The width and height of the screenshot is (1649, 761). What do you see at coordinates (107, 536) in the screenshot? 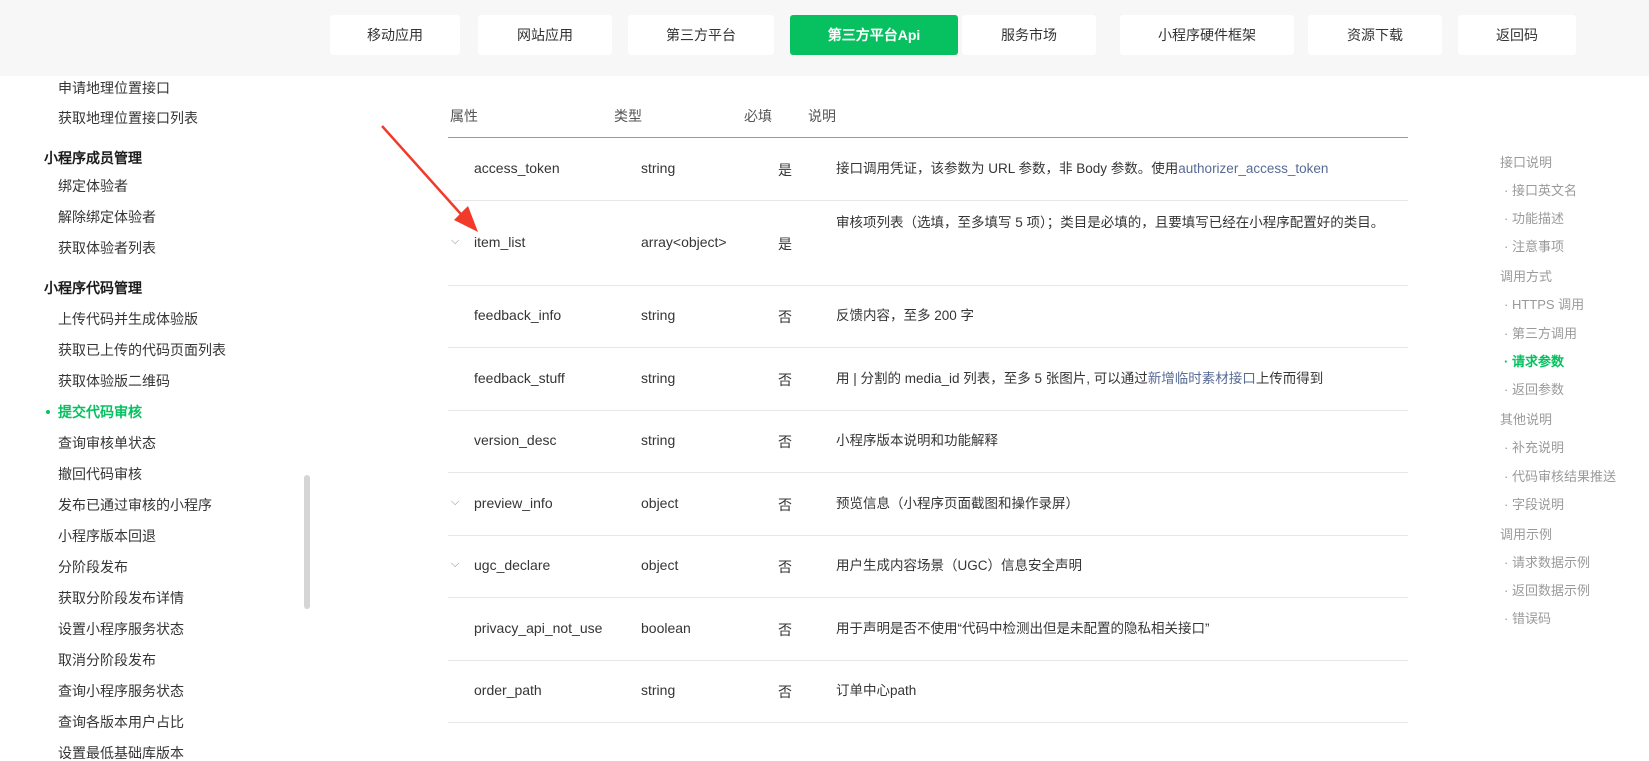
I see `sidebar-item: 小程序版本回退` at bounding box center [107, 536].